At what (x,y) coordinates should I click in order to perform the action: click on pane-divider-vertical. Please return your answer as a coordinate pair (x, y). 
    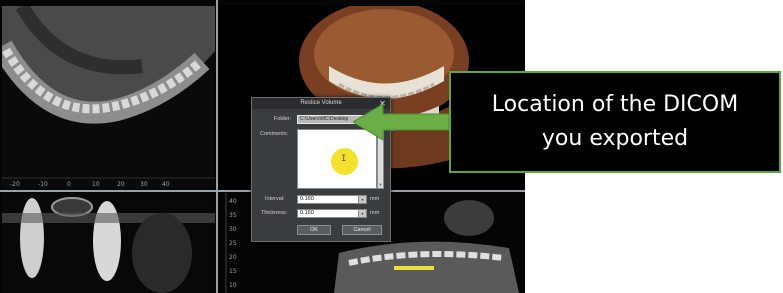
    Looking at the image, I should click on (217, 146).